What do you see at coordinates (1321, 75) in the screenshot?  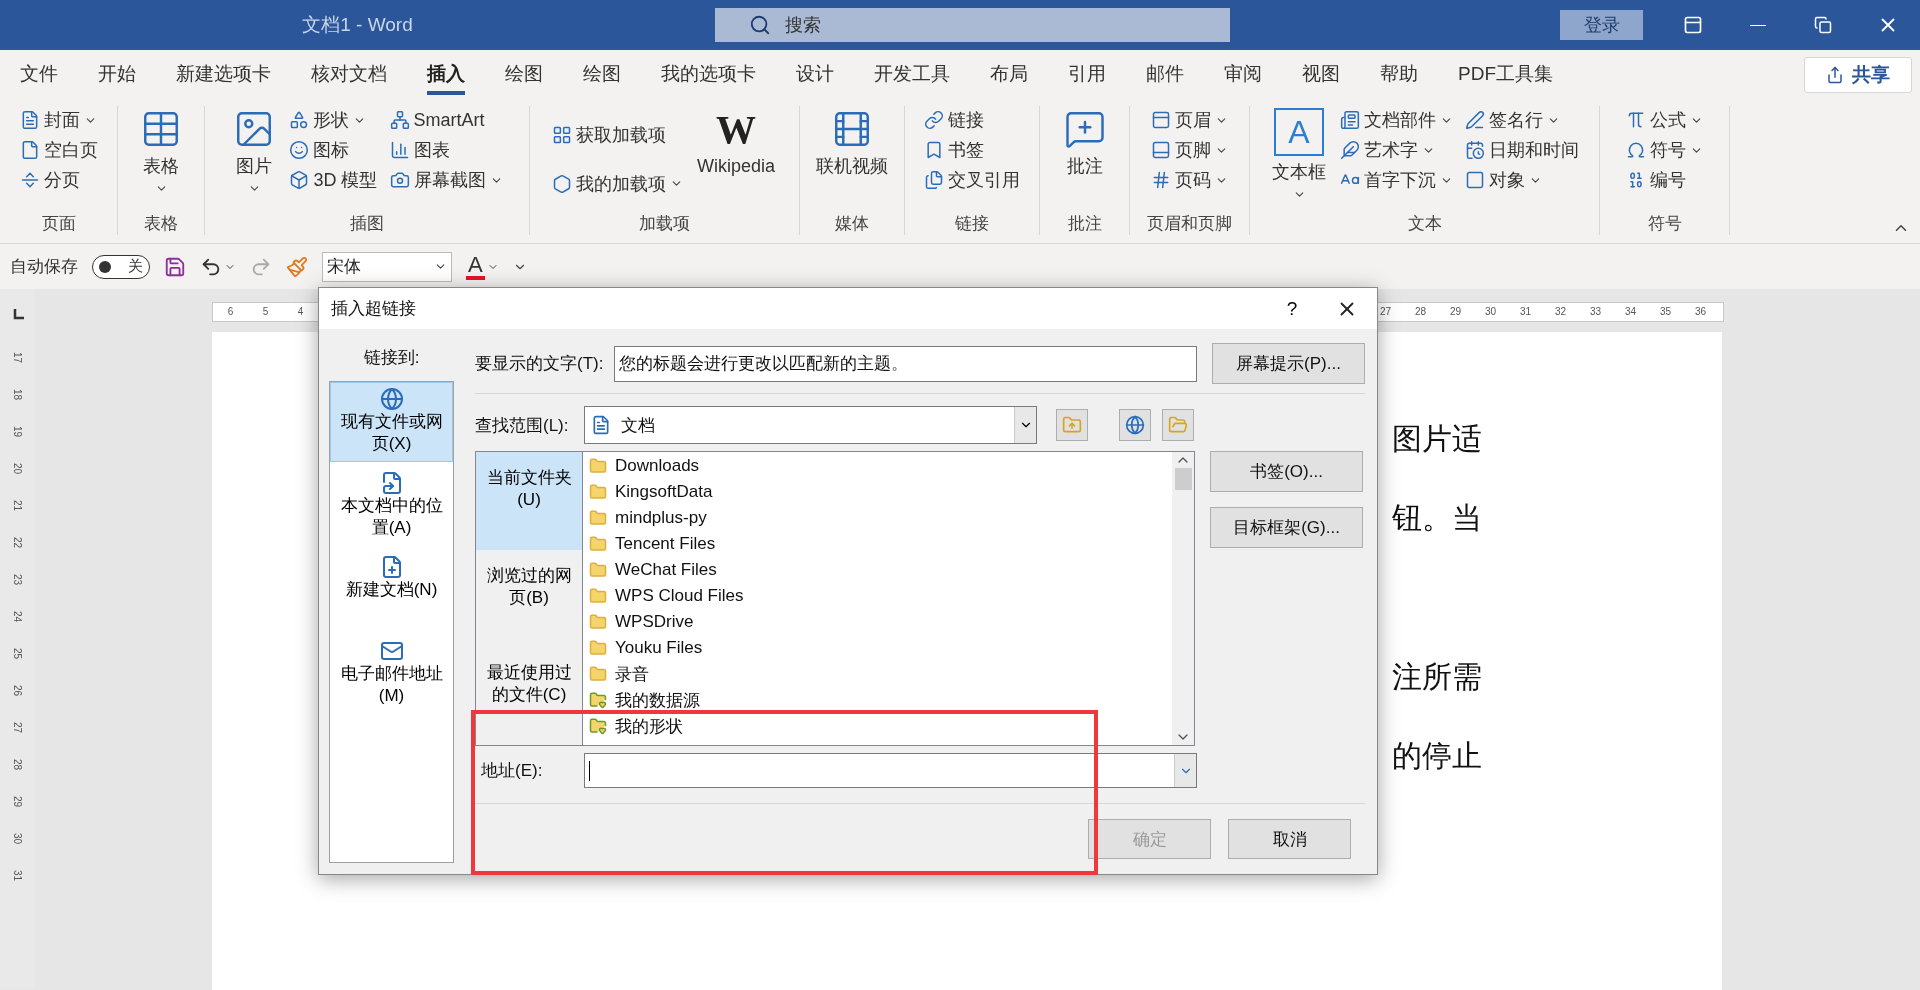 I see `ribbon-tab: 视图` at bounding box center [1321, 75].